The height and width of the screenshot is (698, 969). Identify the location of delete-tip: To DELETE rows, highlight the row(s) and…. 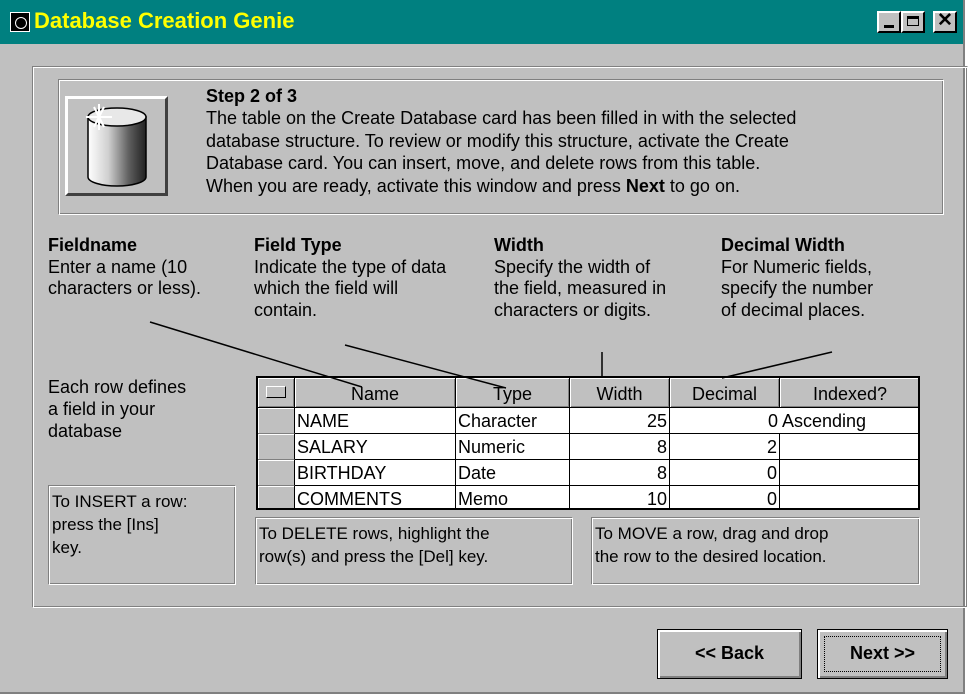
(414, 551).